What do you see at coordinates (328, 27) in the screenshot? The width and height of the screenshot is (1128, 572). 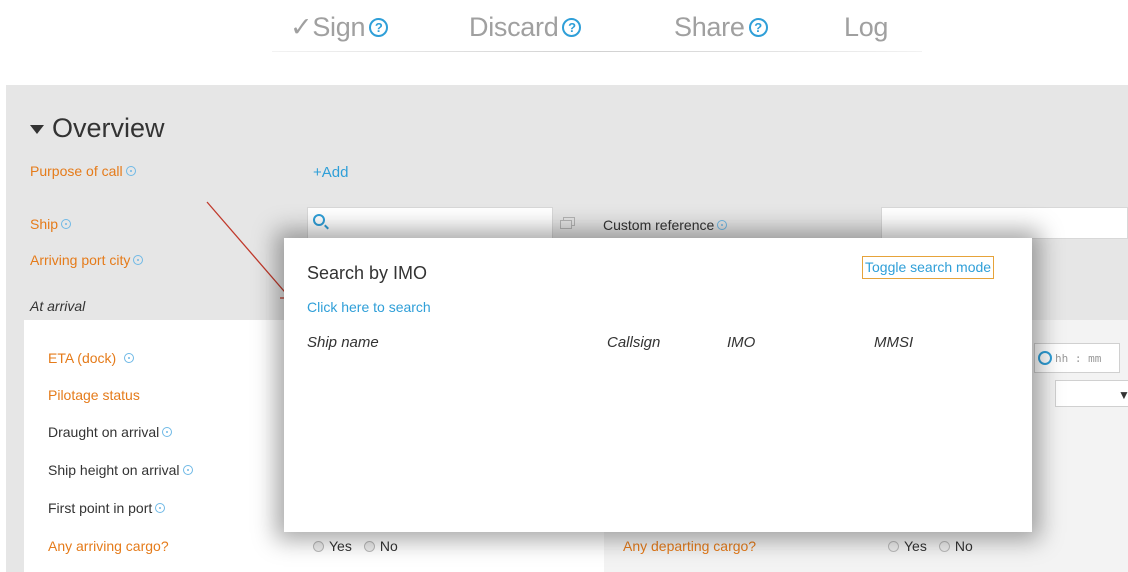 I see `sign-label: ✓Sign` at bounding box center [328, 27].